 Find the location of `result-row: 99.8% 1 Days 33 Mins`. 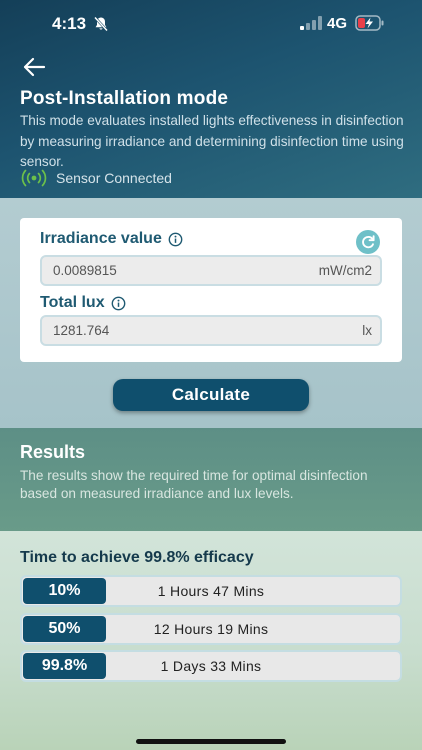

result-row: 99.8% 1 Days 33 Mins is located at coordinates (211, 666).